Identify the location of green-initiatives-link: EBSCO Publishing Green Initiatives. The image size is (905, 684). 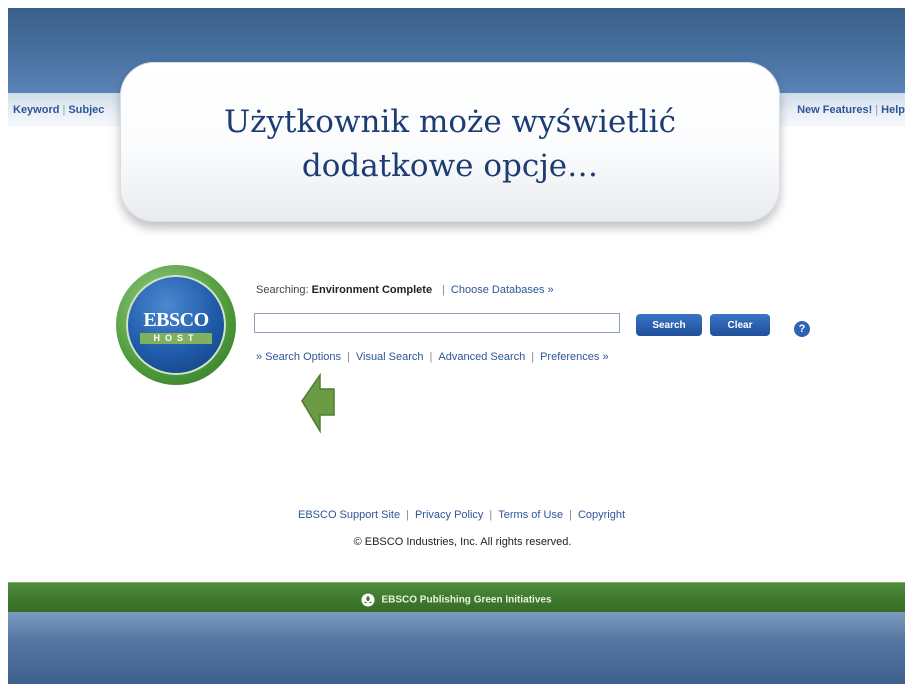
(456, 600).